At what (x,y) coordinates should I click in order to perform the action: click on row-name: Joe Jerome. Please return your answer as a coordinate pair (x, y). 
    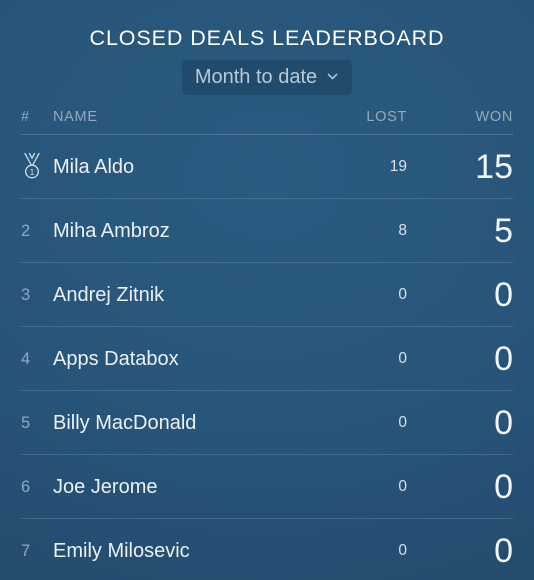
    Looking at the image, I should click on (105, 486).